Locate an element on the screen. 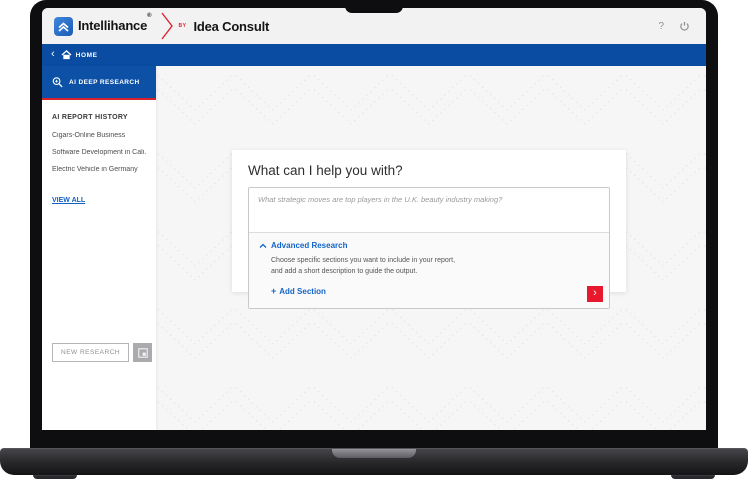 The height and width of the screenshot is (480, 748). power-icon is located at coordinates (684, 26).